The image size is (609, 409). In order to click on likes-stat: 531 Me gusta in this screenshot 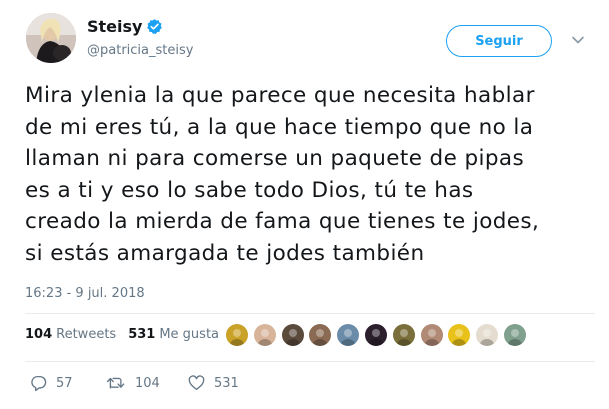, I will do `click(173, 334)`.